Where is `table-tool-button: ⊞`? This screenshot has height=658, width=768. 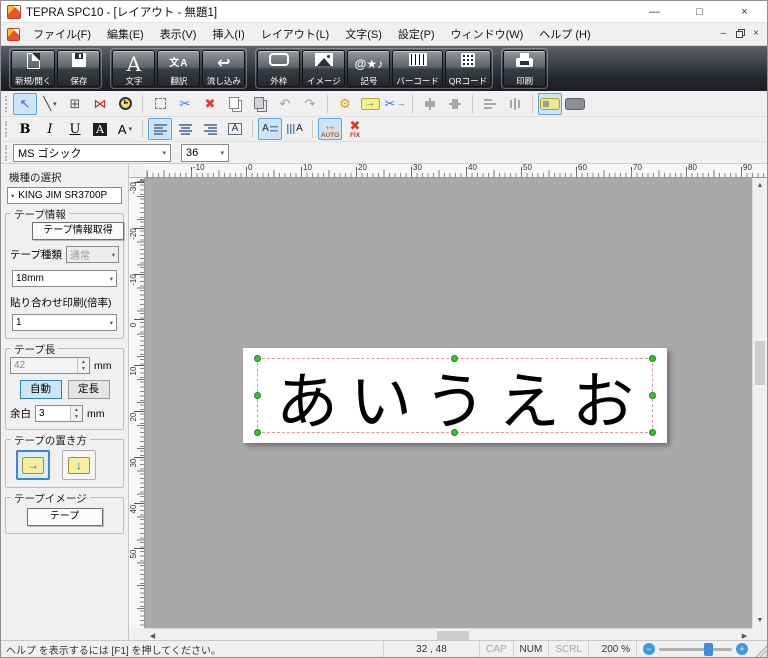
table-tool-button: ⊞ is located at coordinates (75, 104).